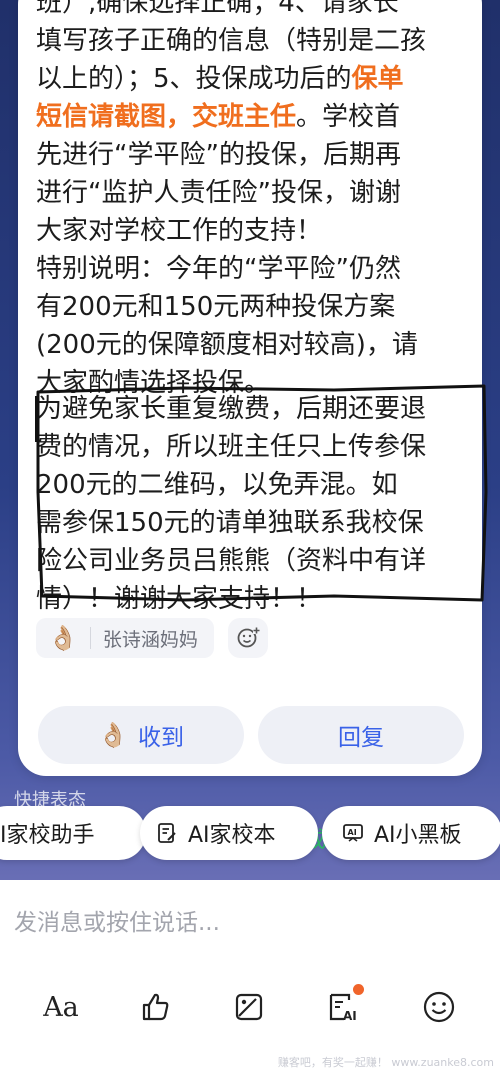 The width and height of the screenshot is (500, 1080). I want to click on text-format-icon: Aa, so click(61, 1007).